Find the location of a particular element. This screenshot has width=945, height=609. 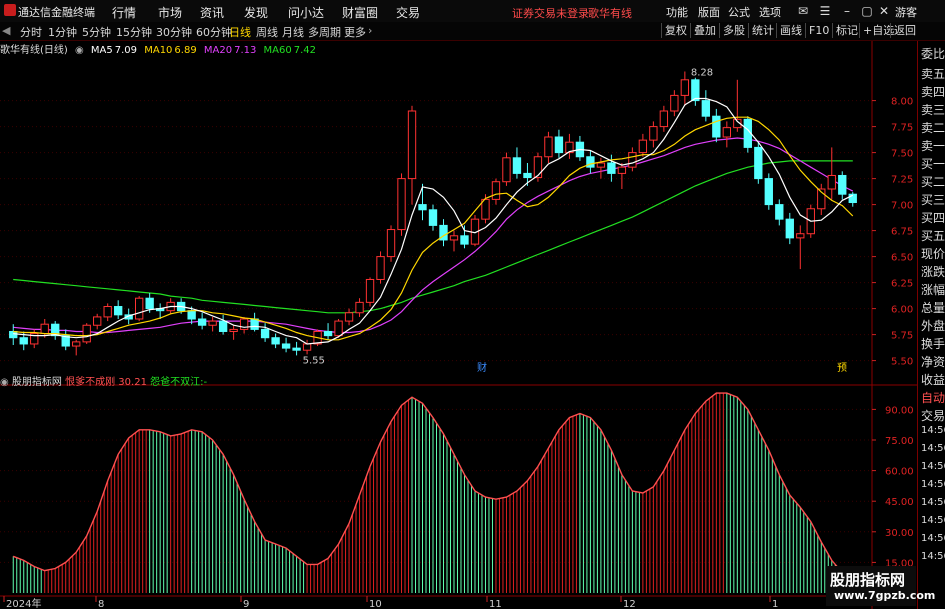

rp-buy3: 买三 is located at coordinates (933, 199).